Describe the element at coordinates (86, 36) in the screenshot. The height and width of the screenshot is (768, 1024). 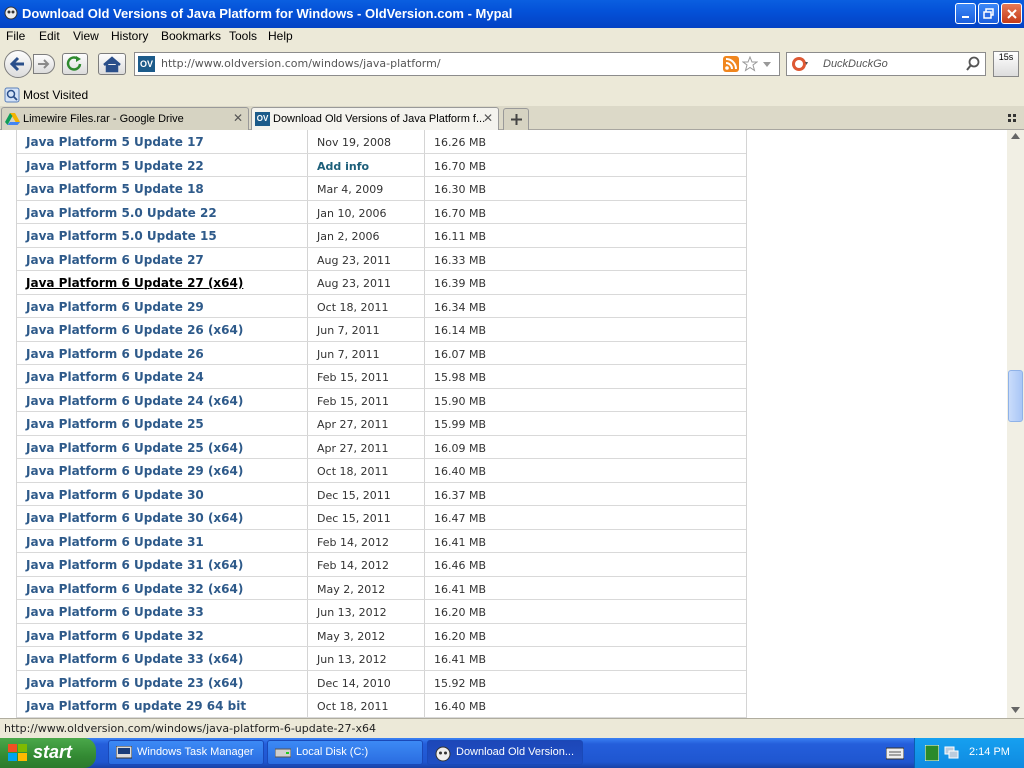
I see `menu-view: View` at that location.